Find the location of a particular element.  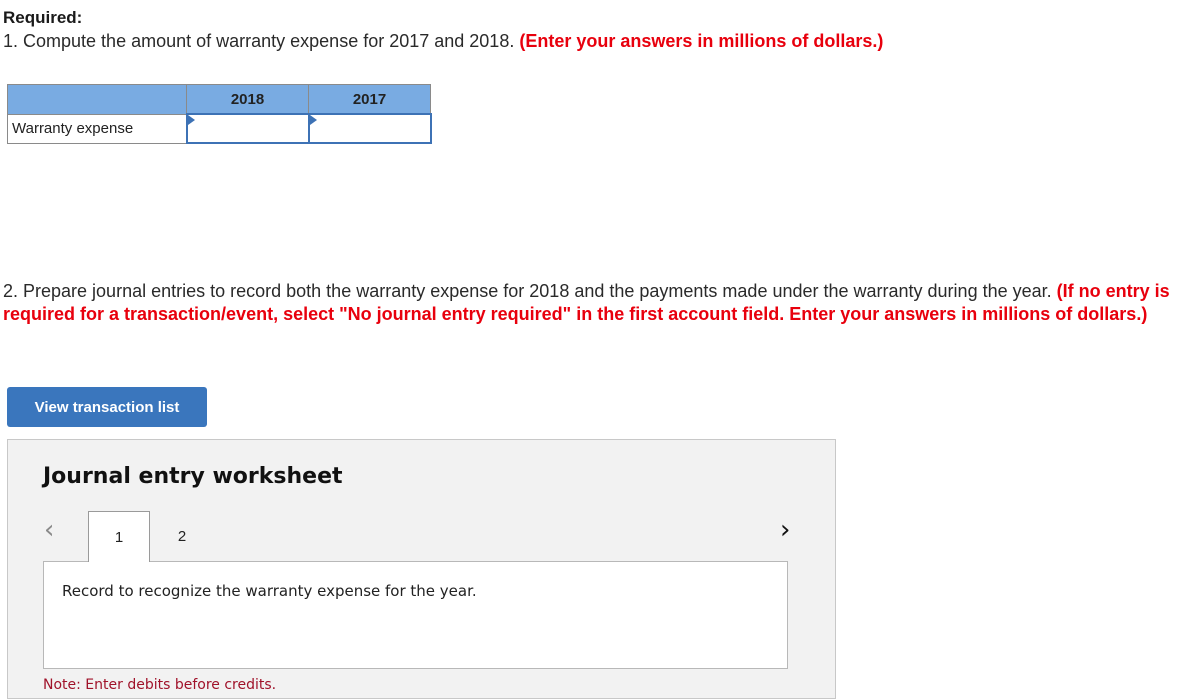

tab-1: 1 is located at coordinates (119, 536).